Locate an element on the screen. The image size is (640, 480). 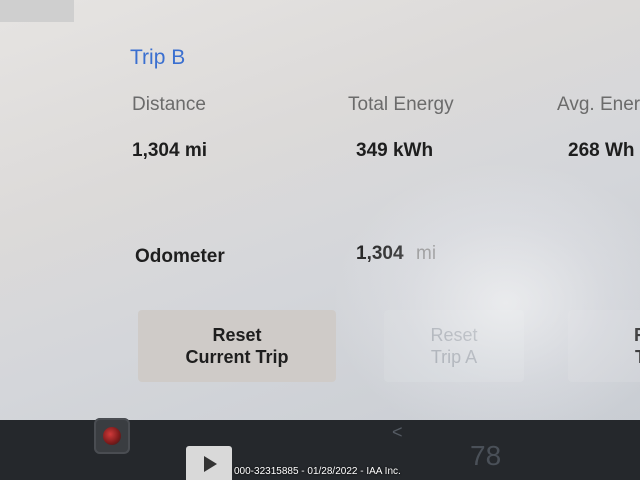
distance-label: Distance is located at coordinates (169, 104).